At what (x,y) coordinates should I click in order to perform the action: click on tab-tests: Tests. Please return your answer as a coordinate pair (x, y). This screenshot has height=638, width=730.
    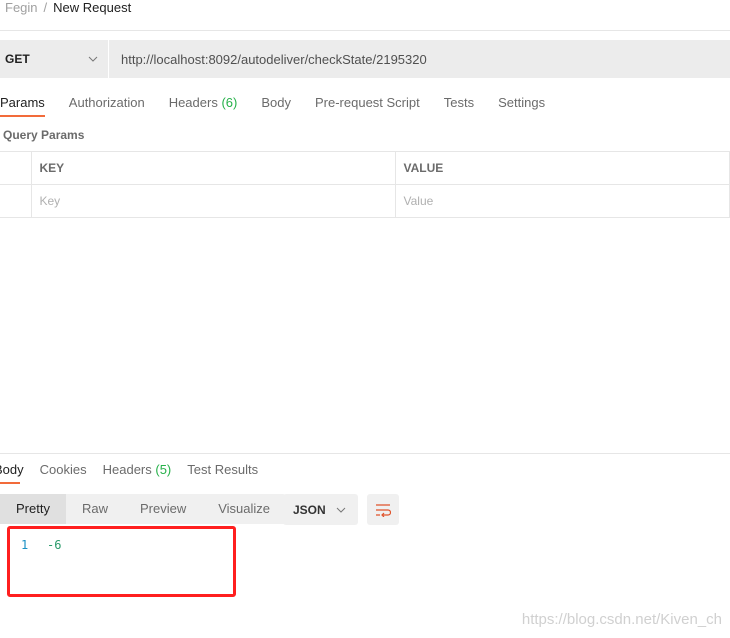
    Looking at the image, I should click on (459, 103).